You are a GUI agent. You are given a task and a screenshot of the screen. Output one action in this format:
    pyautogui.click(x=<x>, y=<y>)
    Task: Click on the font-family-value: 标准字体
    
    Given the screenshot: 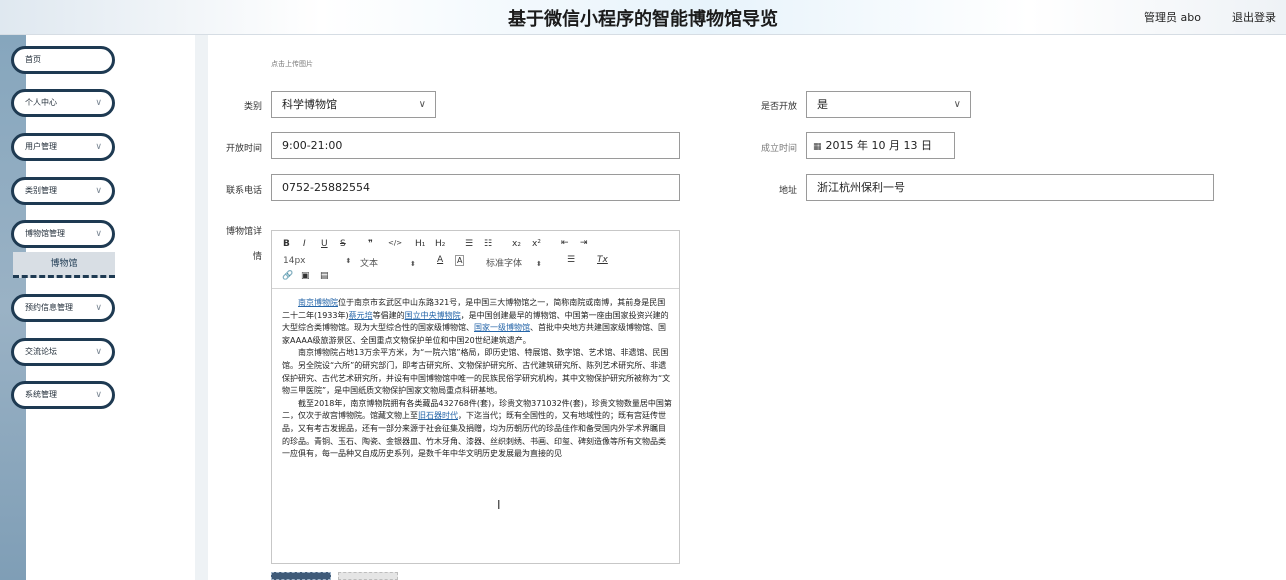 What is the action you would take?
    pyautogui.click(x=504, y=264)
    